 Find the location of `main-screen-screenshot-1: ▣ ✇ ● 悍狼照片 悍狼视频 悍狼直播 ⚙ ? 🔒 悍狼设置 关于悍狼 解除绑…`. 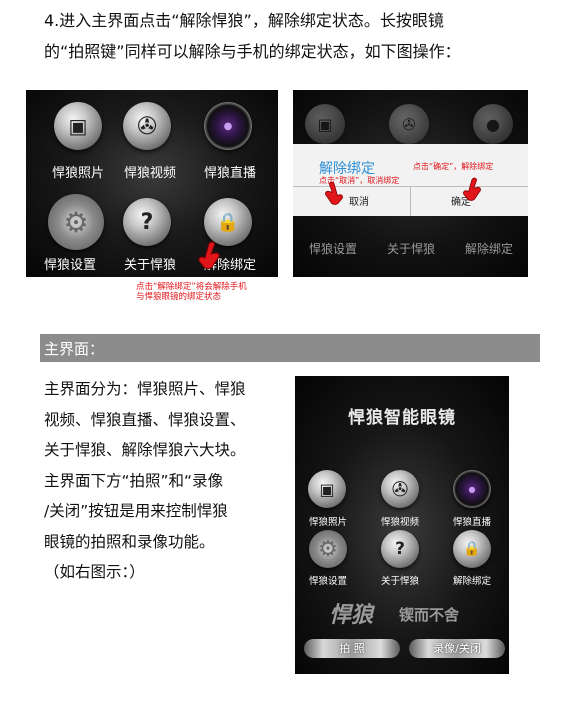

main-screen-screenshot-1: ▣ ✇ ● 悍狼照片 悍狼视频 悍狼直播 ⚙ ? 🔒 悍狼设置 关于悍狼 解除绑… is located at coordinates (152, 183).